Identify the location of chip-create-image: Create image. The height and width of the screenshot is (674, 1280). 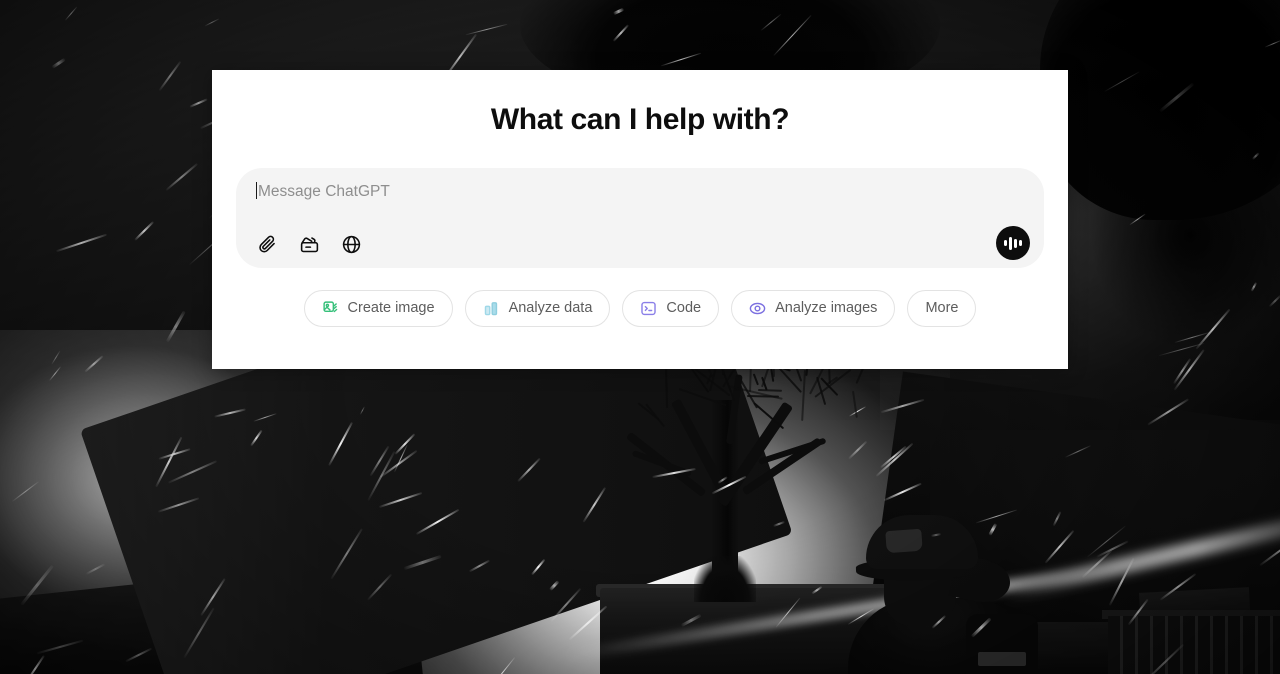
(378, 308).